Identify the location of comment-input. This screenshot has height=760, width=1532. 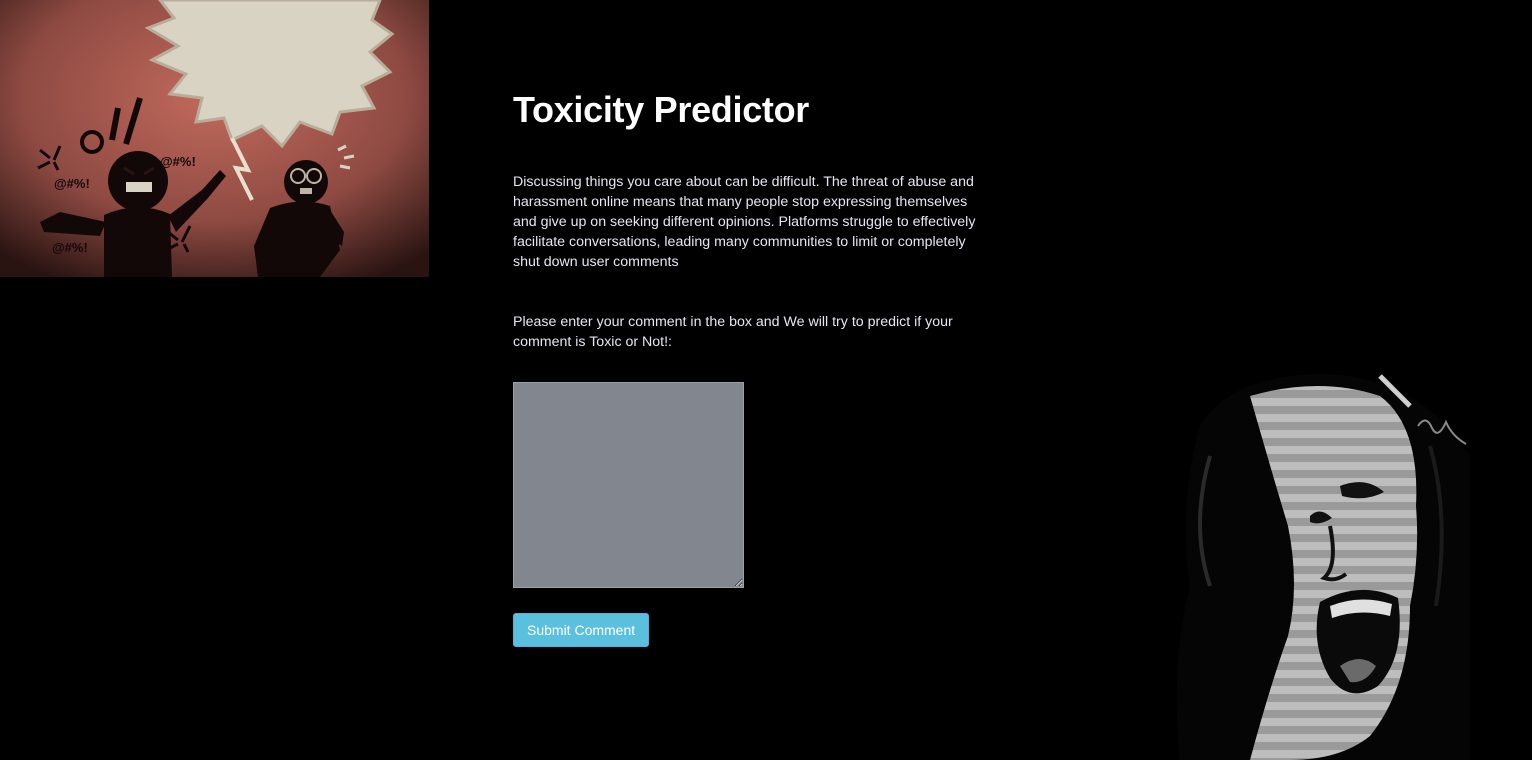
(628, 485).